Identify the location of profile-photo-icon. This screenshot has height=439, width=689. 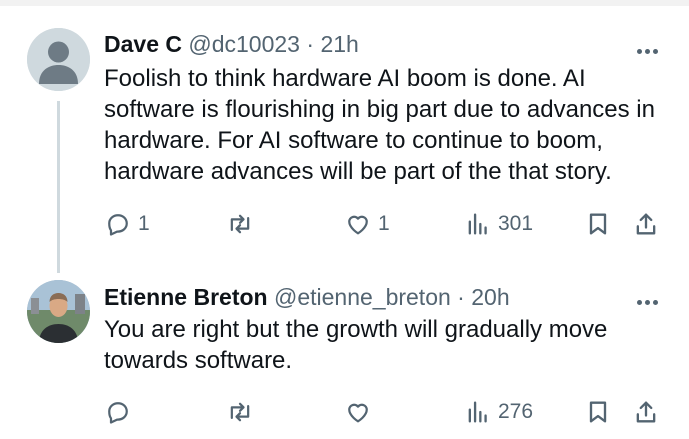
(58, 311).